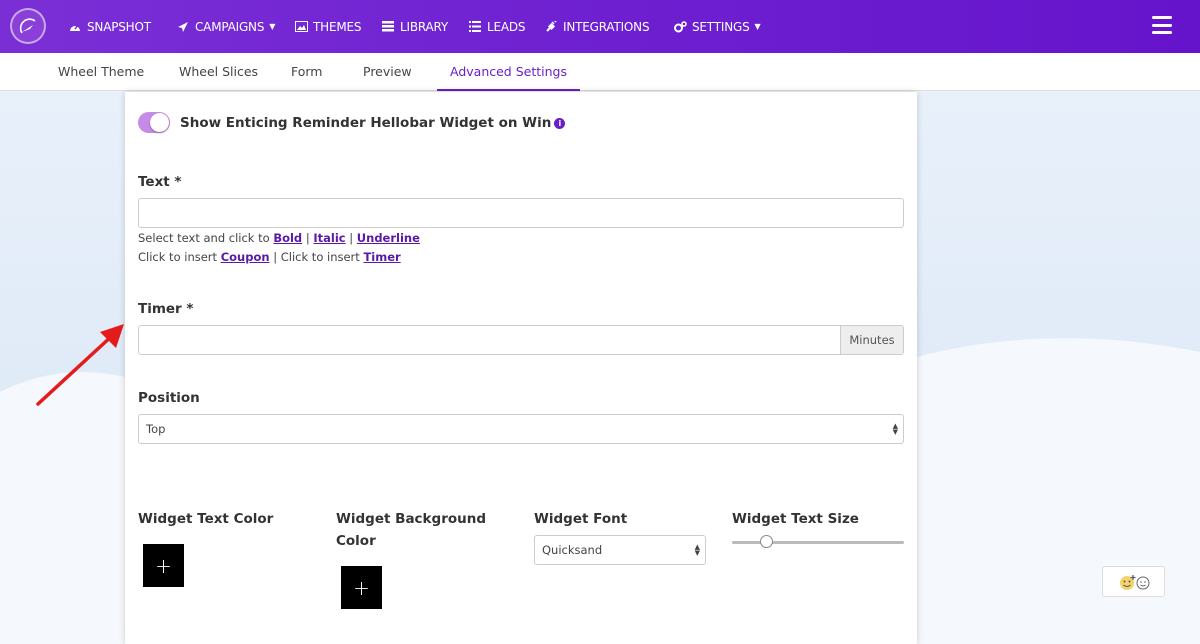  I want to click on nav-themes-label: THEMES, so click(337, 26).